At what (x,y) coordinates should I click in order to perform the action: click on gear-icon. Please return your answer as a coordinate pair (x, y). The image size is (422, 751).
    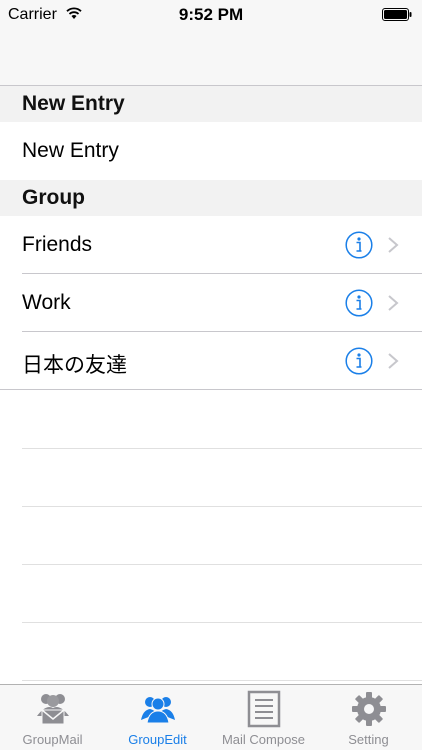
    Looking at the image, I should click on (369, 709).